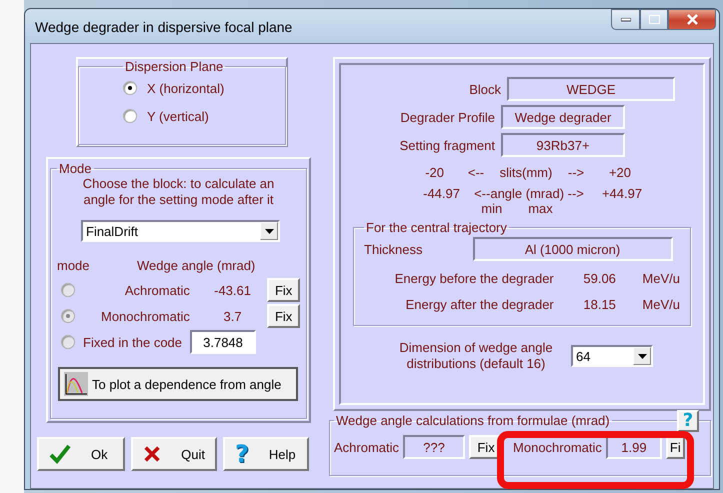 Image resolution: width=723 pixels, height=493 pixels. I want to click on mode-label: Monochromatic, so click(145, 316).